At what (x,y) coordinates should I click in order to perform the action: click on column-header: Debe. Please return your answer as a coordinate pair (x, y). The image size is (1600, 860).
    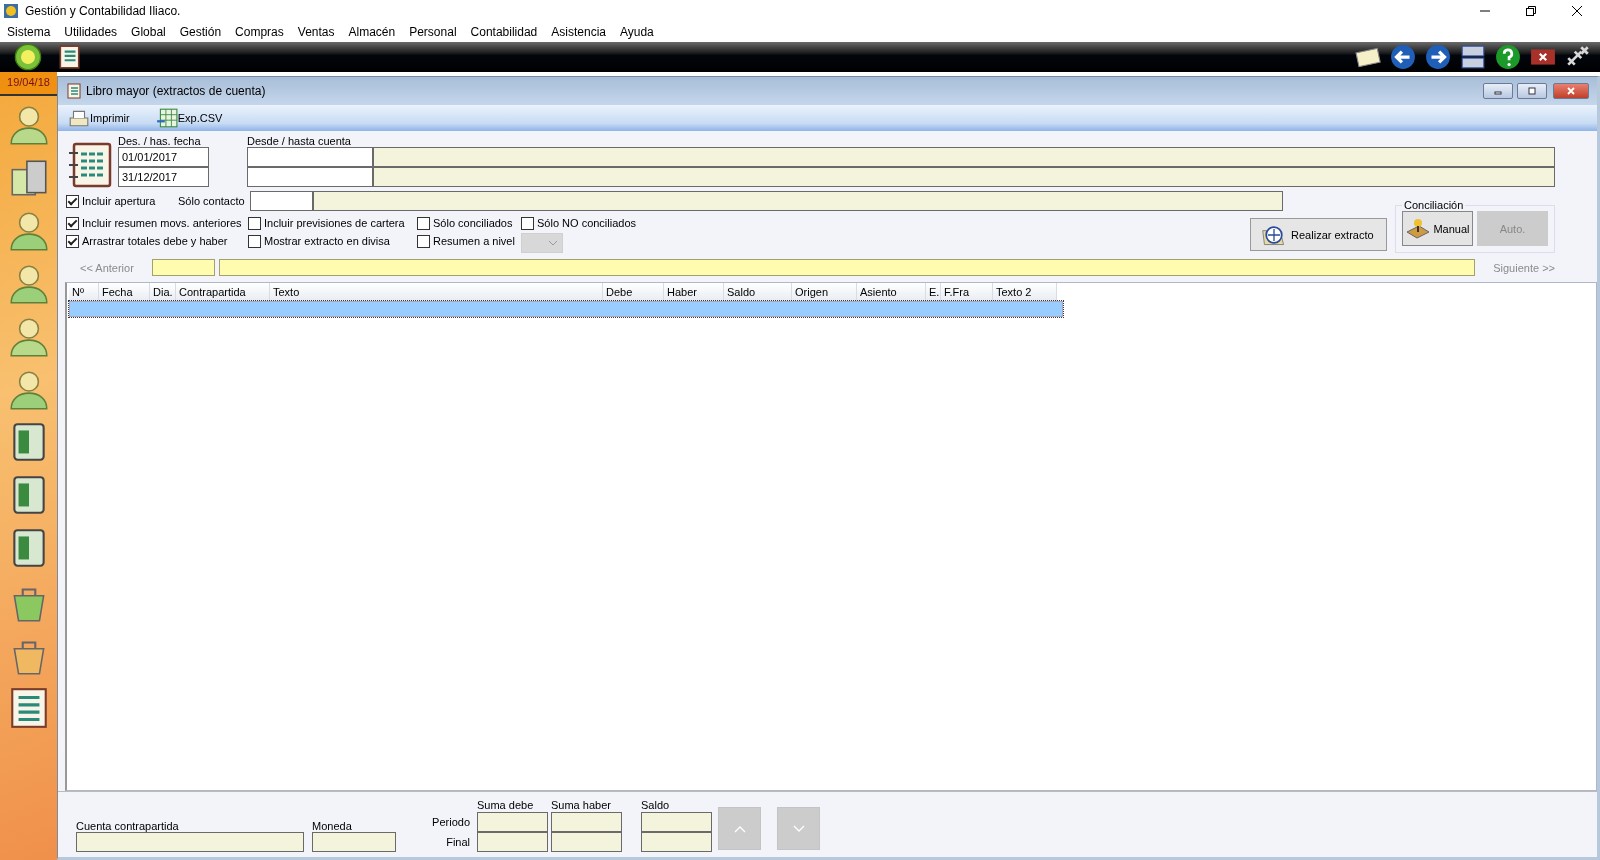
    Looking at the image, I should click on (633, 292).